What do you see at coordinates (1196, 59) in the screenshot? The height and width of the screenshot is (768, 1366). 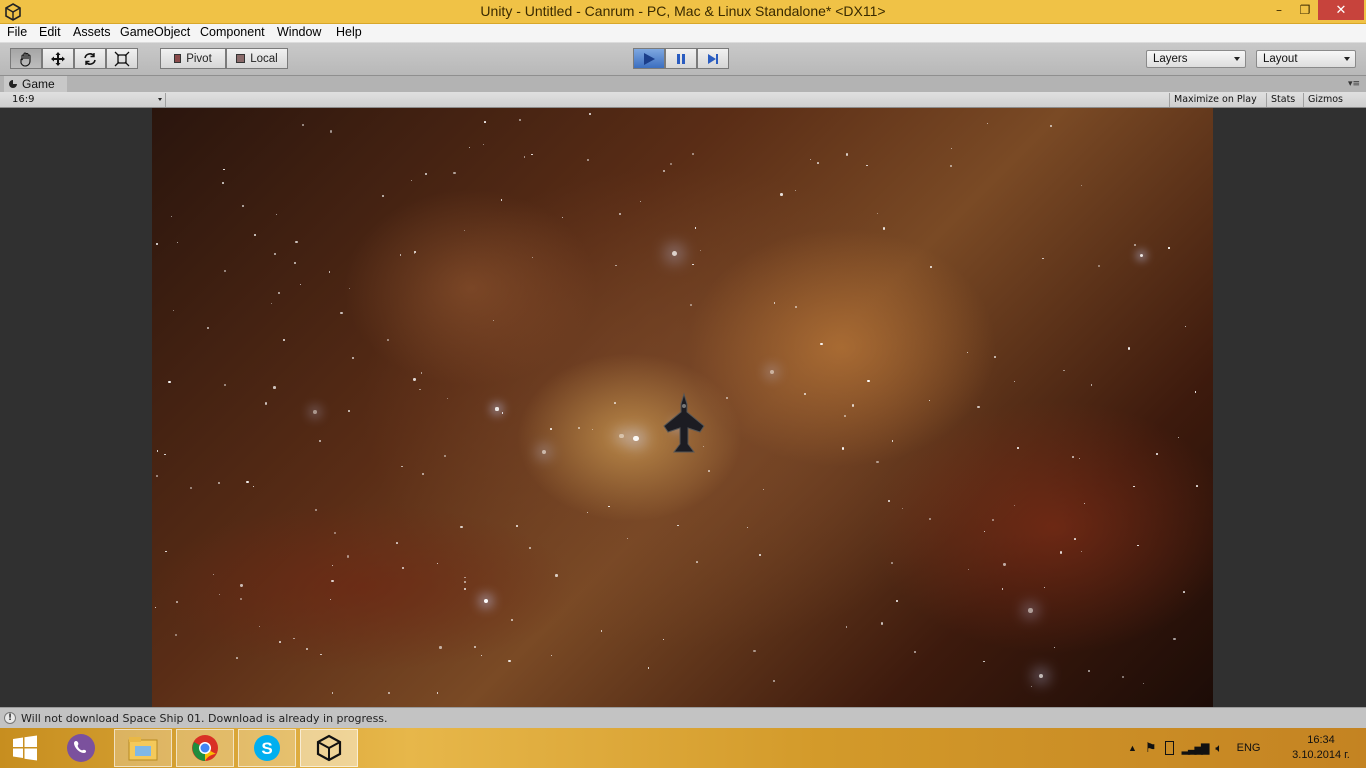 I see `layers-dropdown: Layers` at bounding box center [1196, 59].